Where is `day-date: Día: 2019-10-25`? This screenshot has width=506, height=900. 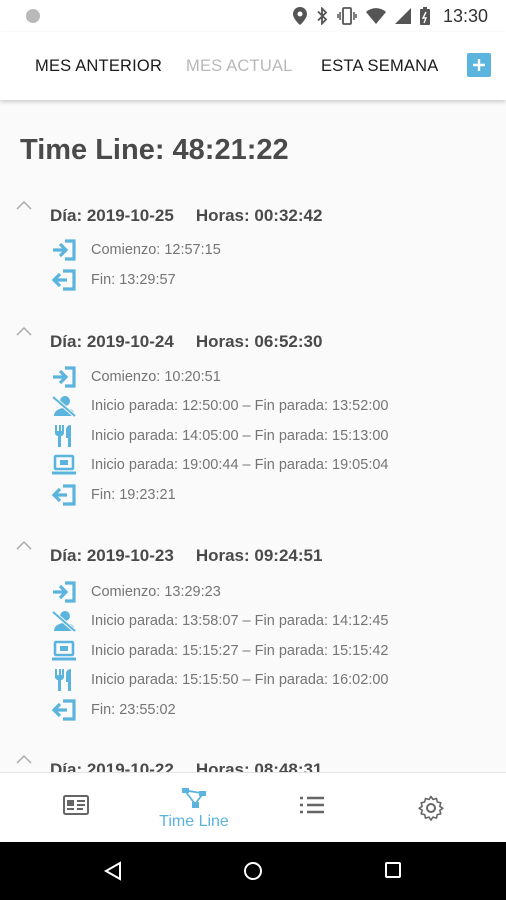 day-date: Día: 2019-10-25 is located at coordinates (112, 215).